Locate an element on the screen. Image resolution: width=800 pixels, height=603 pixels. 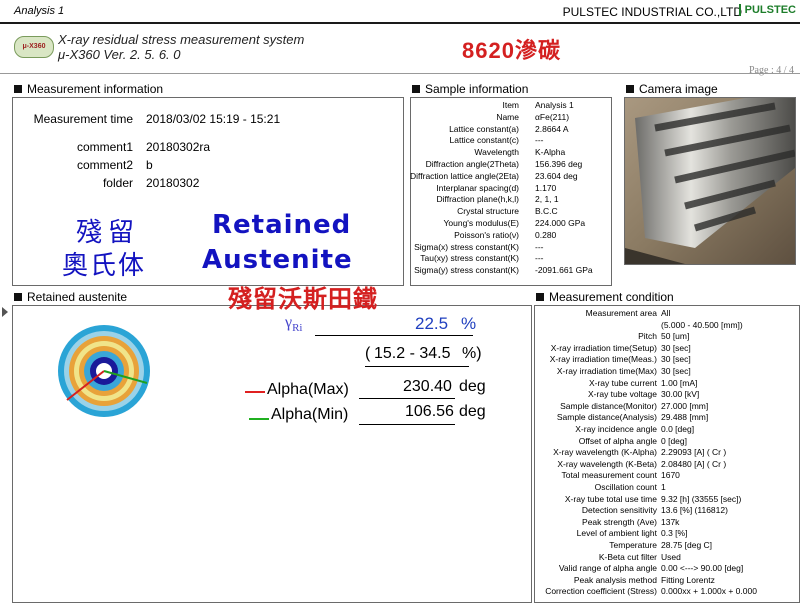
meas-cond-value: 2.29093 [A] ( Cr ) is located at coordinates (694, 452).